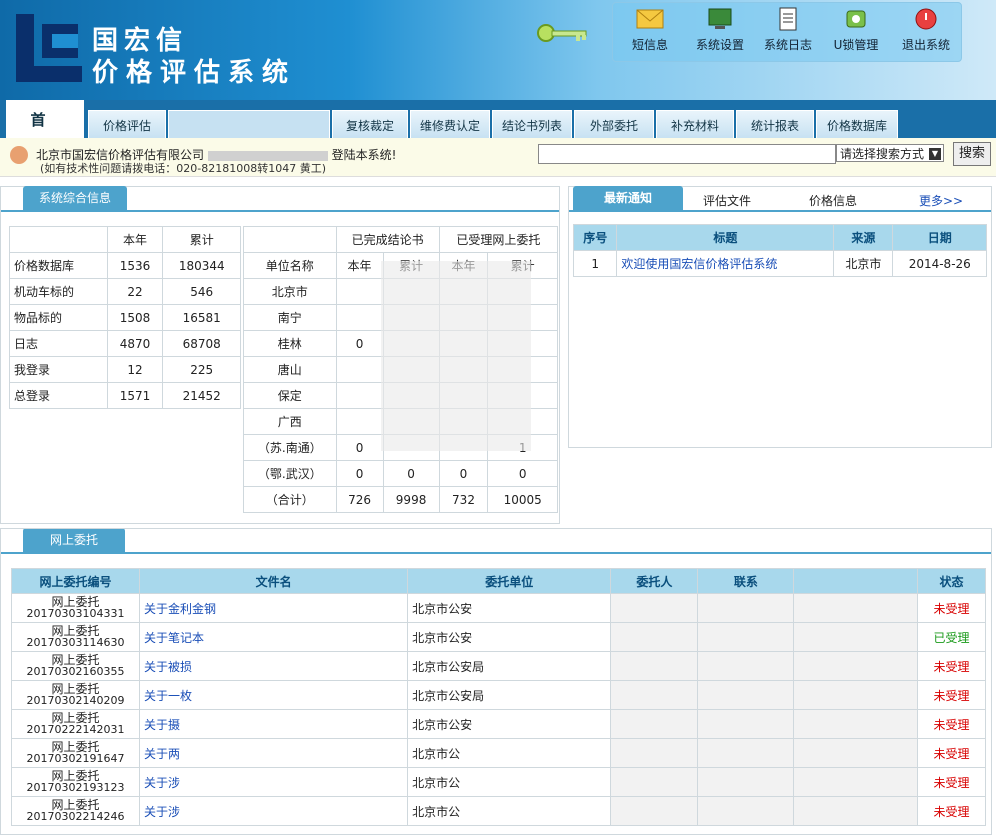 The image size is (996, 835). Describe the element at coordinates (183, 168) in the screenshot. I see `support-text: (如有技术性问题请拨电话：020-82181008转1047 黄工)` at that location.